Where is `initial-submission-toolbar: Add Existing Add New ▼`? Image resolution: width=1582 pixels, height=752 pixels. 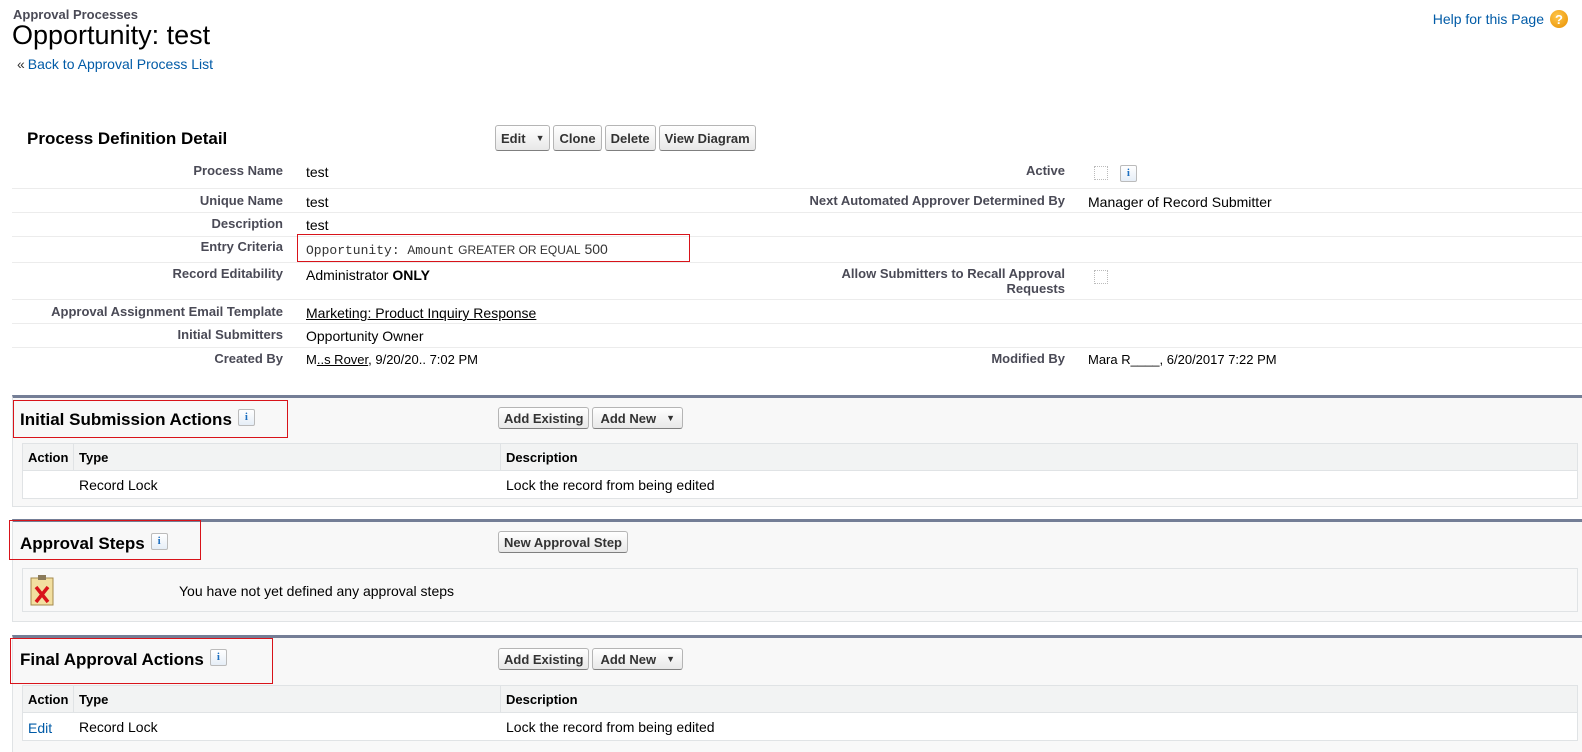
initial-submission-toolbar: Add Existing Add New ▼ is located at coordinates (592, 418).